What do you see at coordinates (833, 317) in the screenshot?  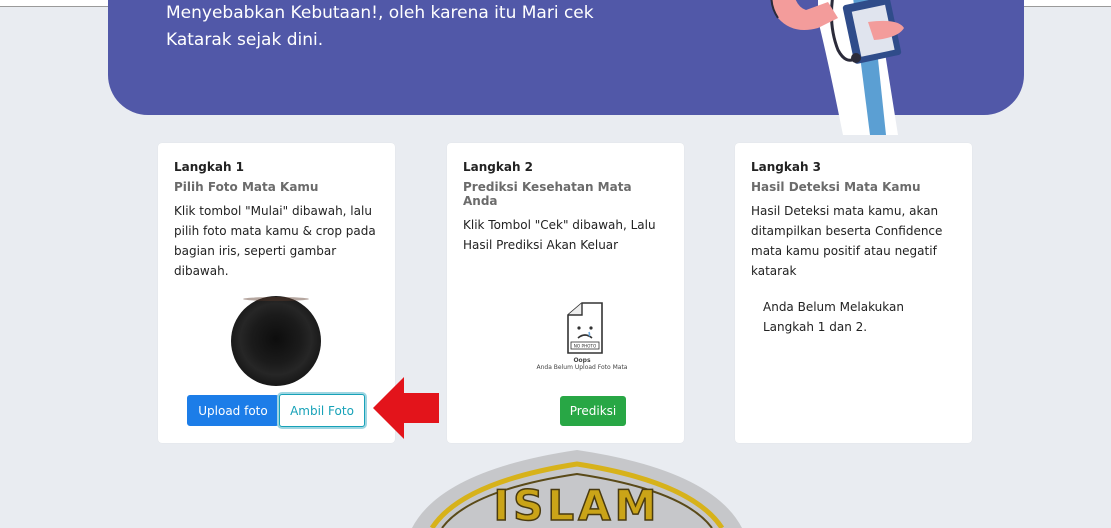 I see `result-status: Anda Belum Melakukan Langkah 1 dan 2.` at bounding box center [833, 317].